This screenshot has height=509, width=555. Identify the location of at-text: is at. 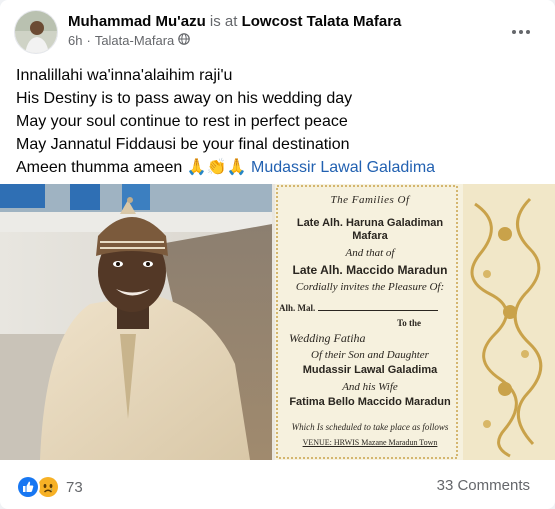
(223, 21).